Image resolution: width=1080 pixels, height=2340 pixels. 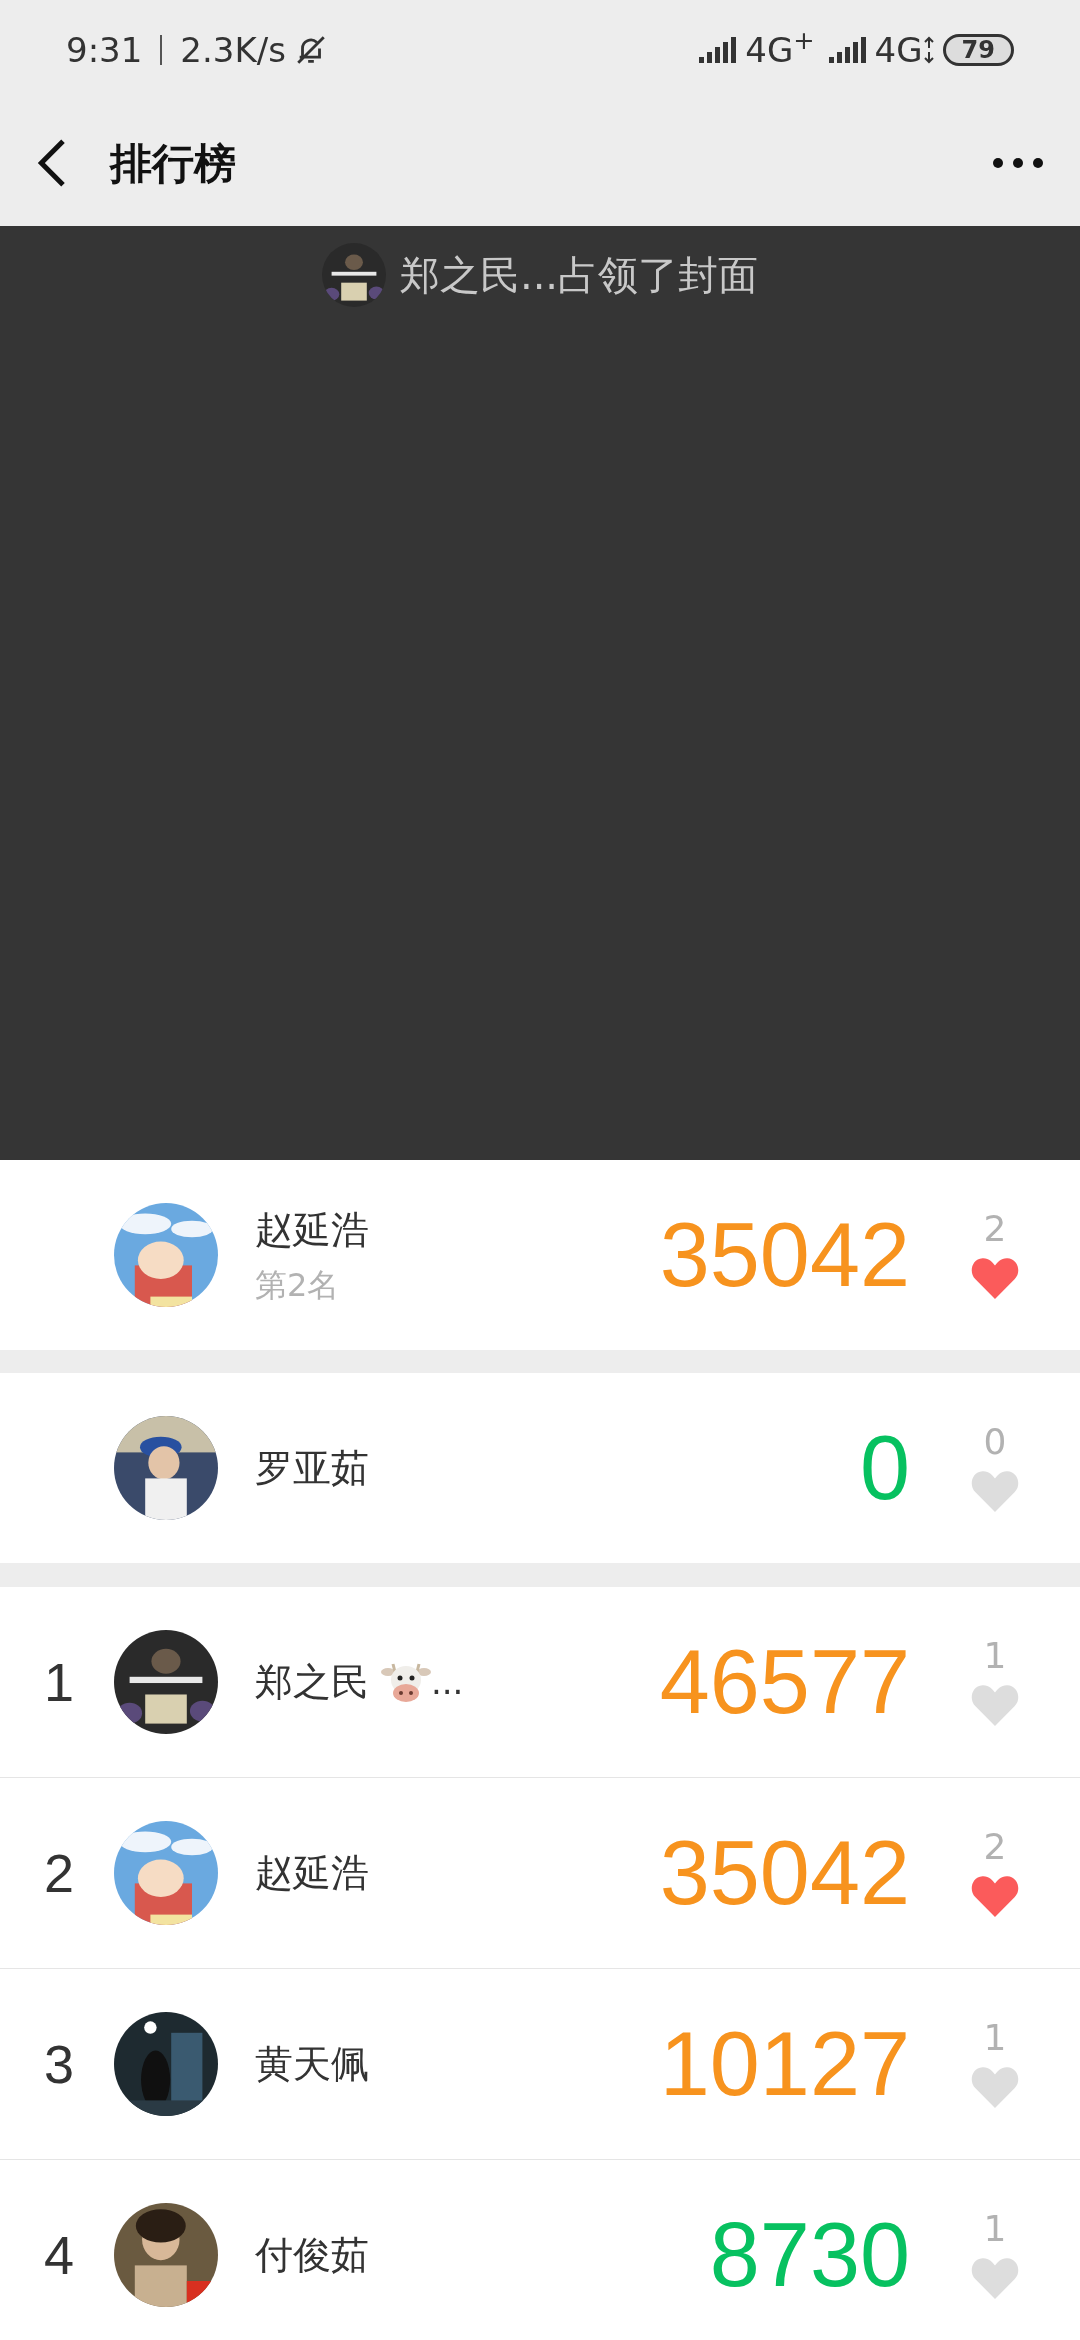 What do you see at coordinates (884, 1468) in the screenshot?
I see `step-count: 0` at bounding box center [884, 1468].